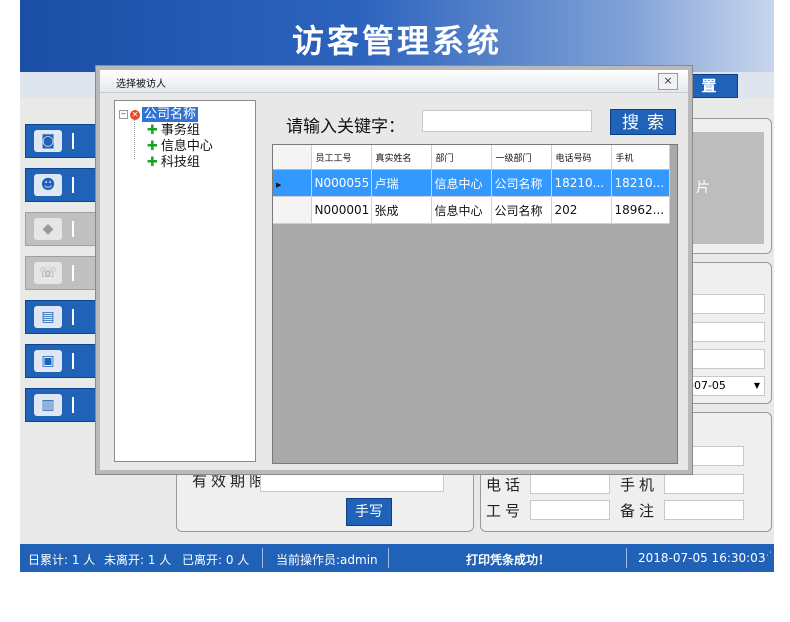  I want to click on status-message: 打印凭条成功！, so click(508, 560).